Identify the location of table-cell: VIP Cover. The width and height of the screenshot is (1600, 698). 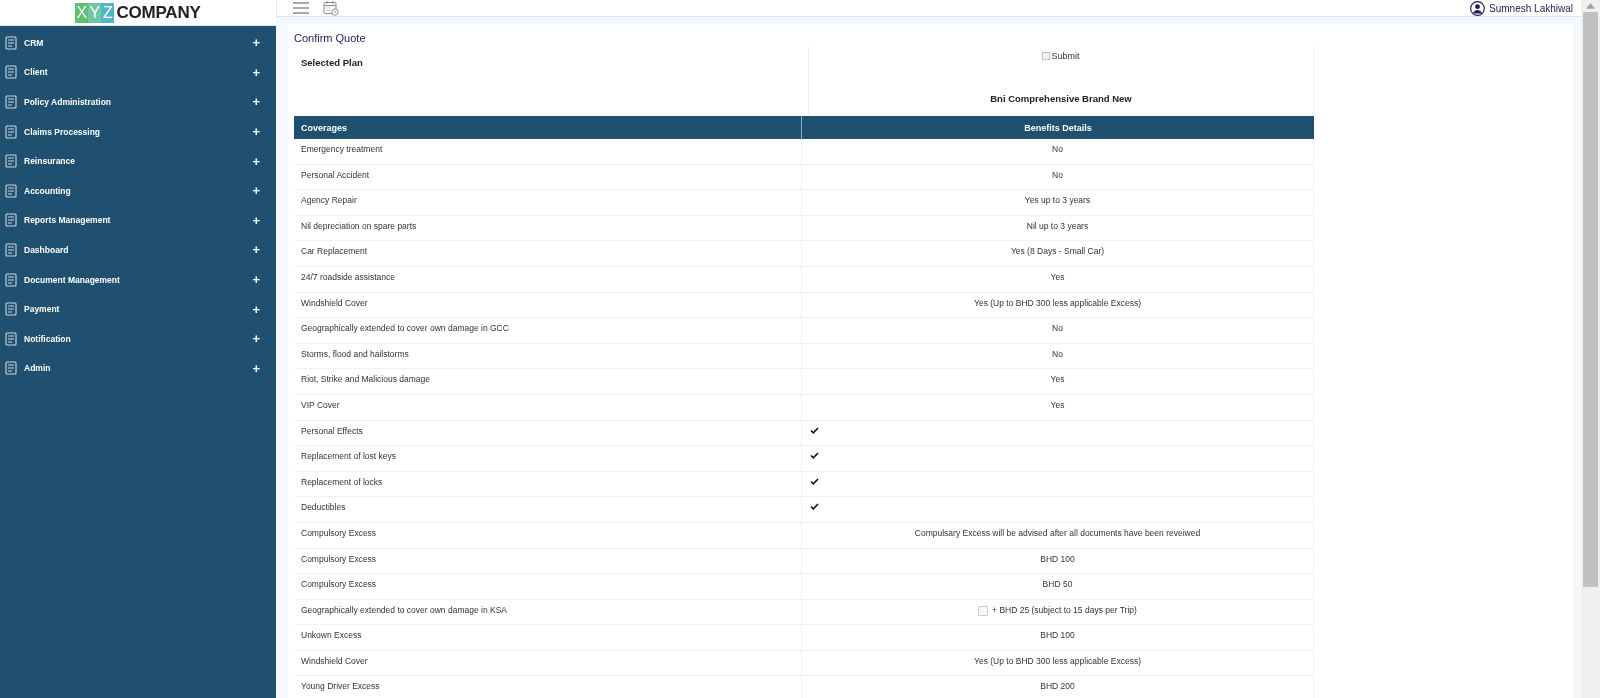
(320, 404).